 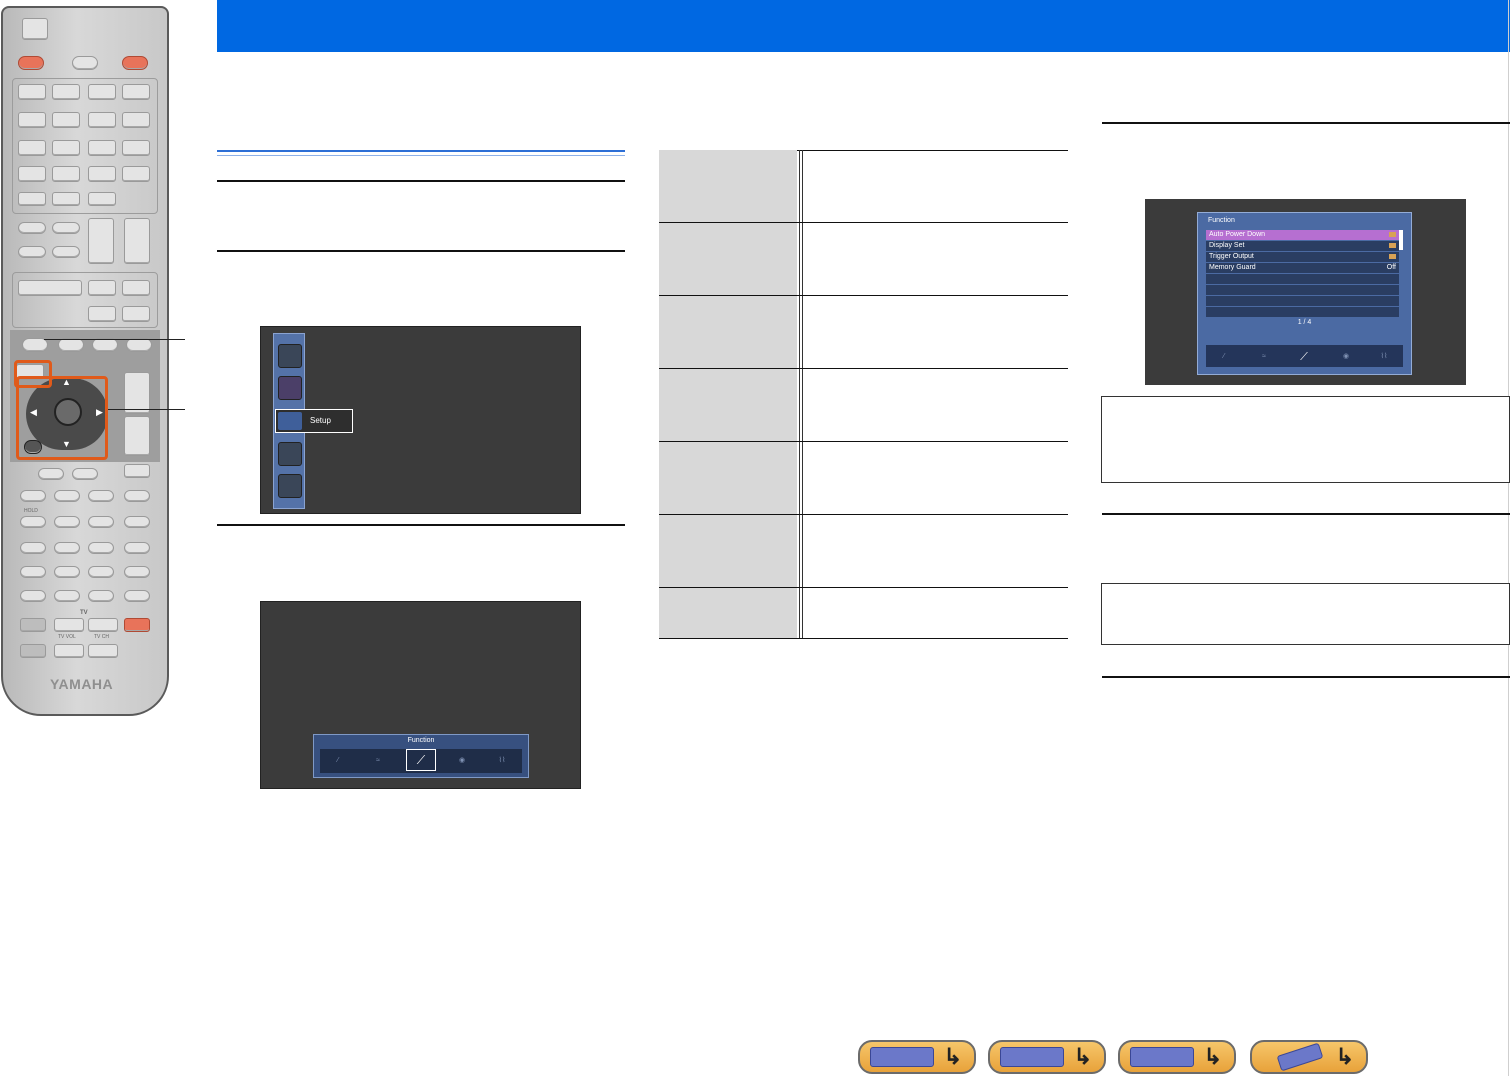 I want to click on remote-tv-input-btn, so click(x=33, y=625).